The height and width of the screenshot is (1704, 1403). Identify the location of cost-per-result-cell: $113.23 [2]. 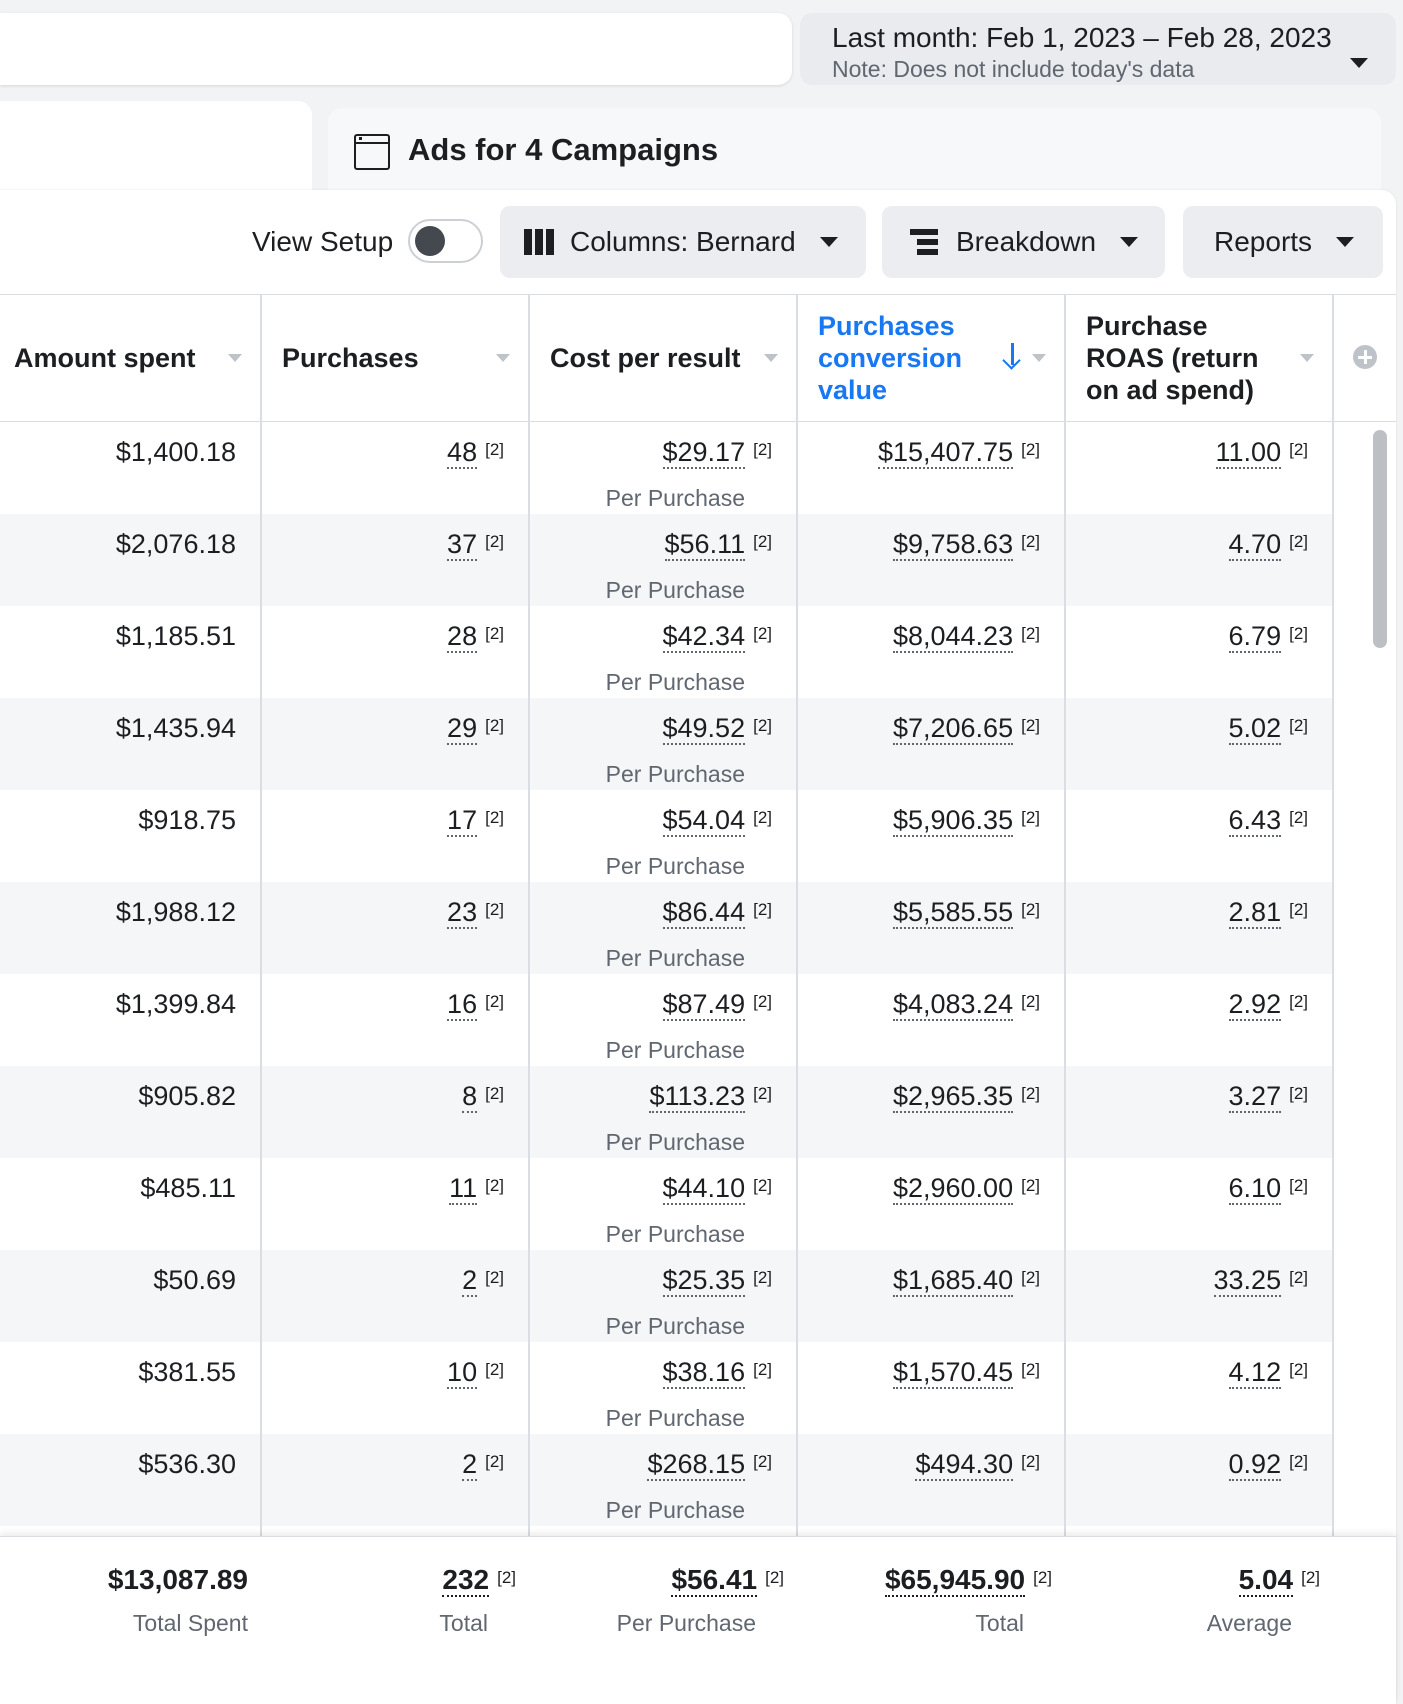
(654, 1096).